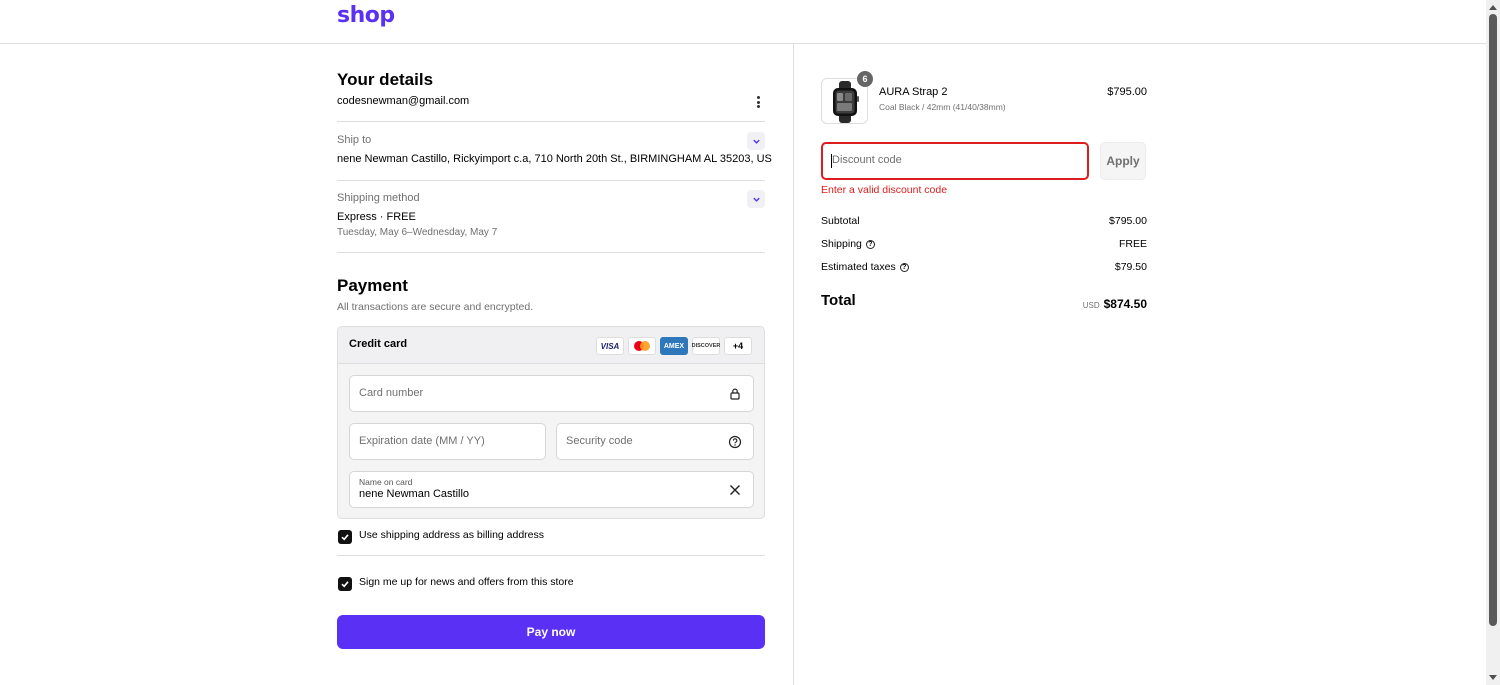 This screenshot has width=1500, height=685. I want to click on product-variant: Coal Black / 42mm (41/40/38mm), so click(942, 107).